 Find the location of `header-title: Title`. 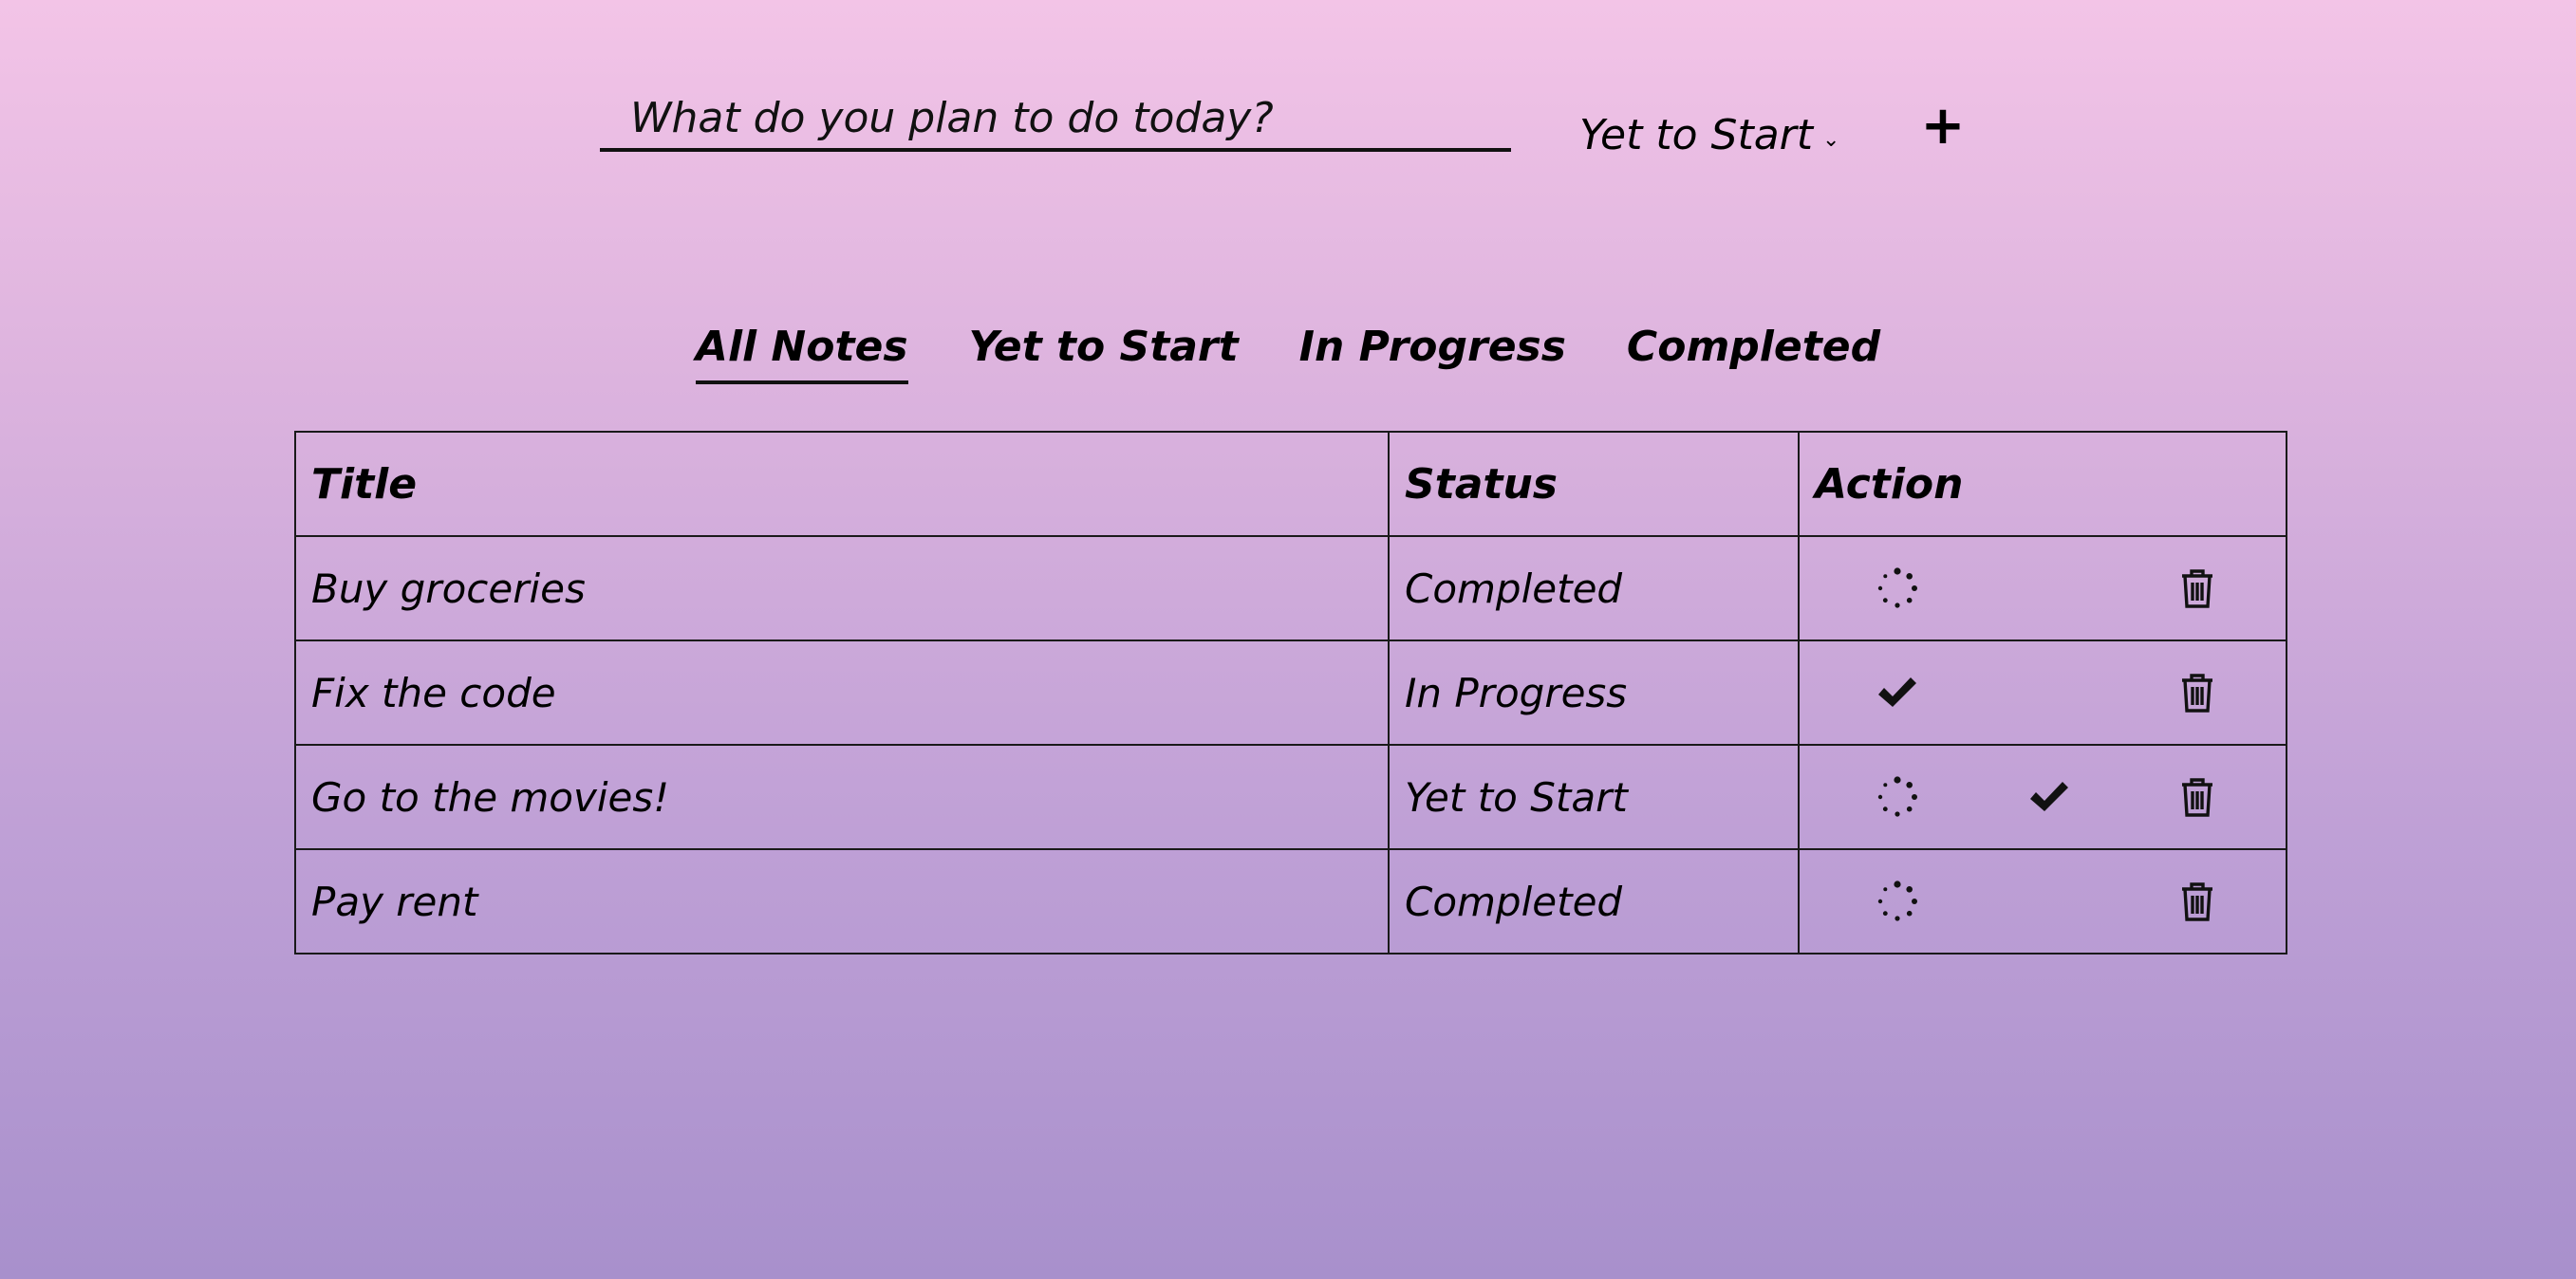

header-title: Title is located at coordinates (842, 484).